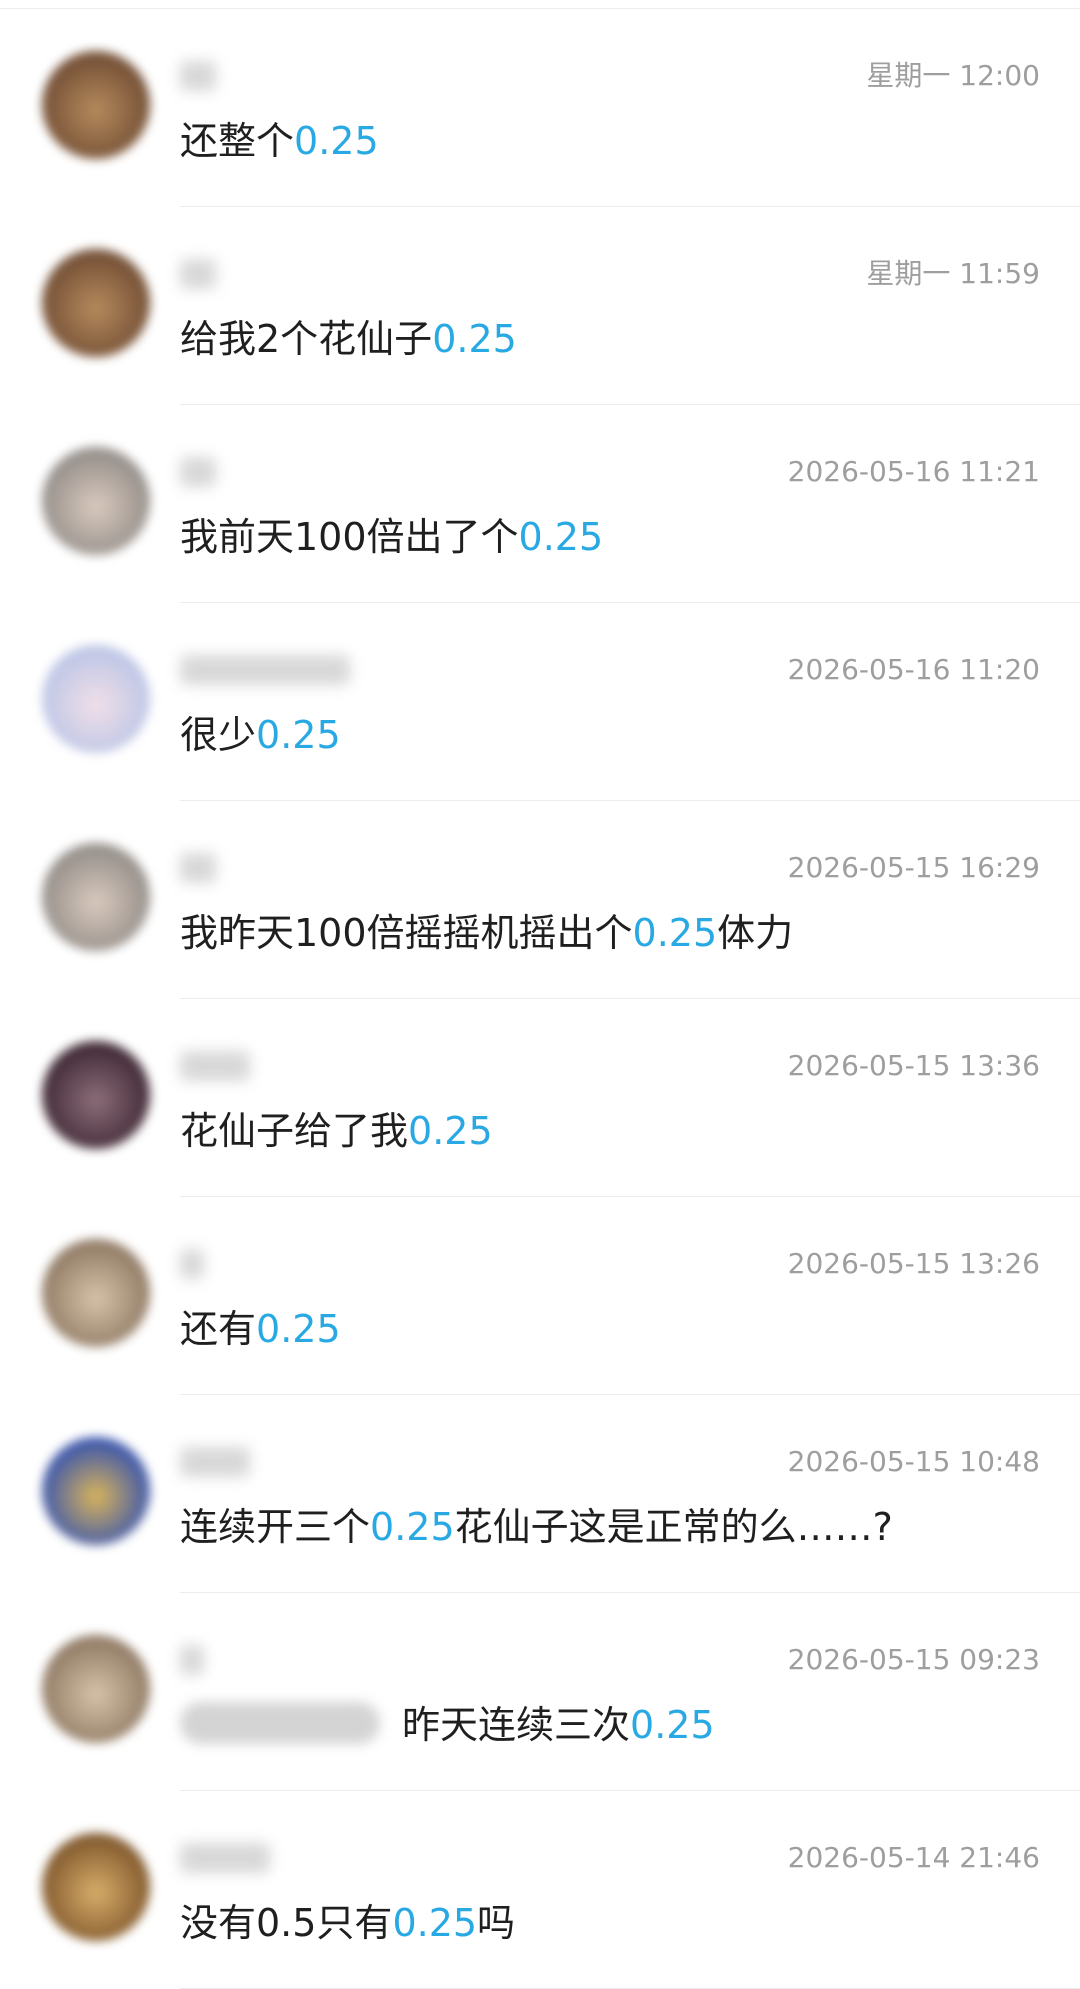 The width and height of the screenshot is (1080, 1989). What do you see at coordinates (218, 1329) in the screenshot?
I see `message-text-before: 还有` at bounding box center [218, 1329].